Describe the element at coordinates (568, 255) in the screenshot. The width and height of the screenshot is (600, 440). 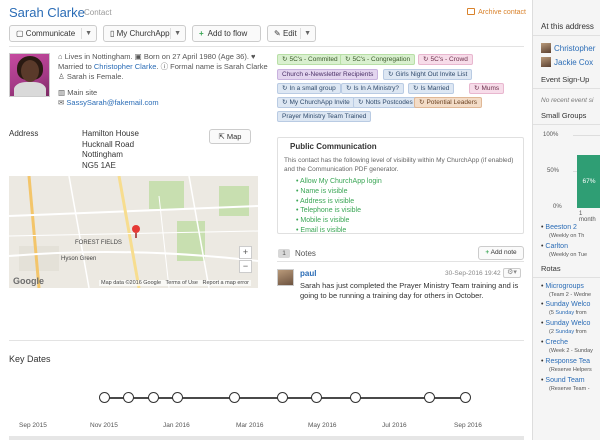
I see `small-group-detail: (Weekly on Tue` at that location.